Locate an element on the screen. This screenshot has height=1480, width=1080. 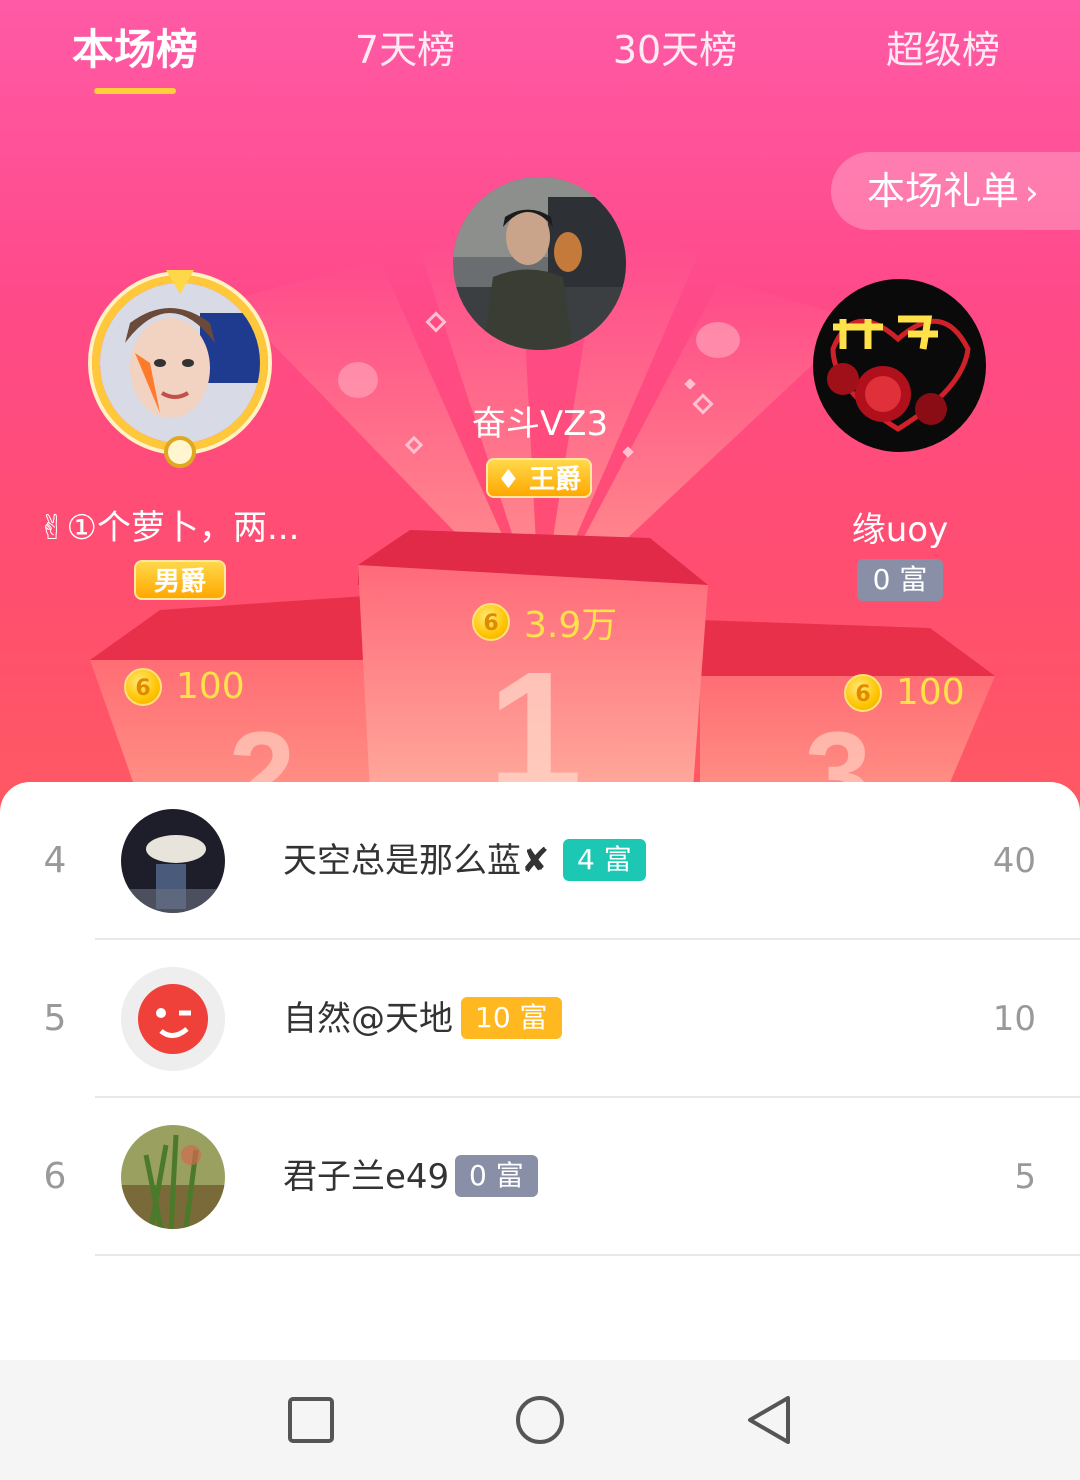
wealth-badge: 10 富 is located at coordinates (511, 1018).